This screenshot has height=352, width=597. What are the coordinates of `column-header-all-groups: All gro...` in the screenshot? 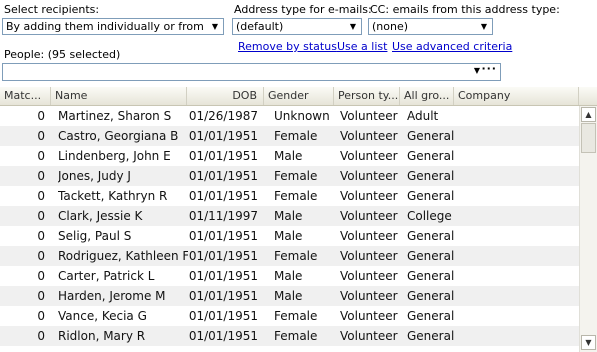 It's located at (427, 96).